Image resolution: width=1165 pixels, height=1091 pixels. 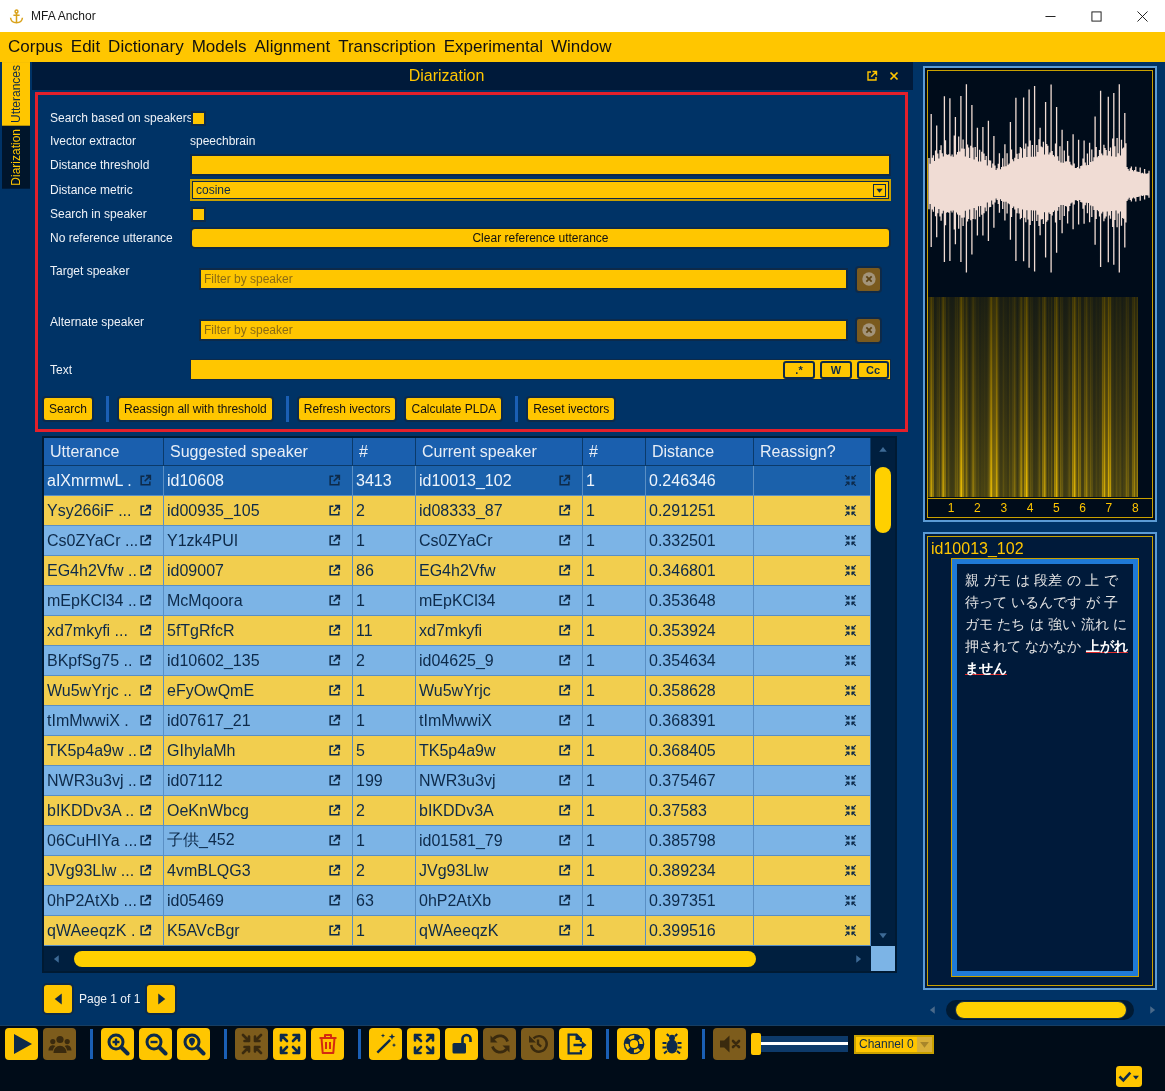 What do you see at coordinates (193, 1044) in the screenshot?
I see `zoom-pin-button` at bounding box center [193, 1044].